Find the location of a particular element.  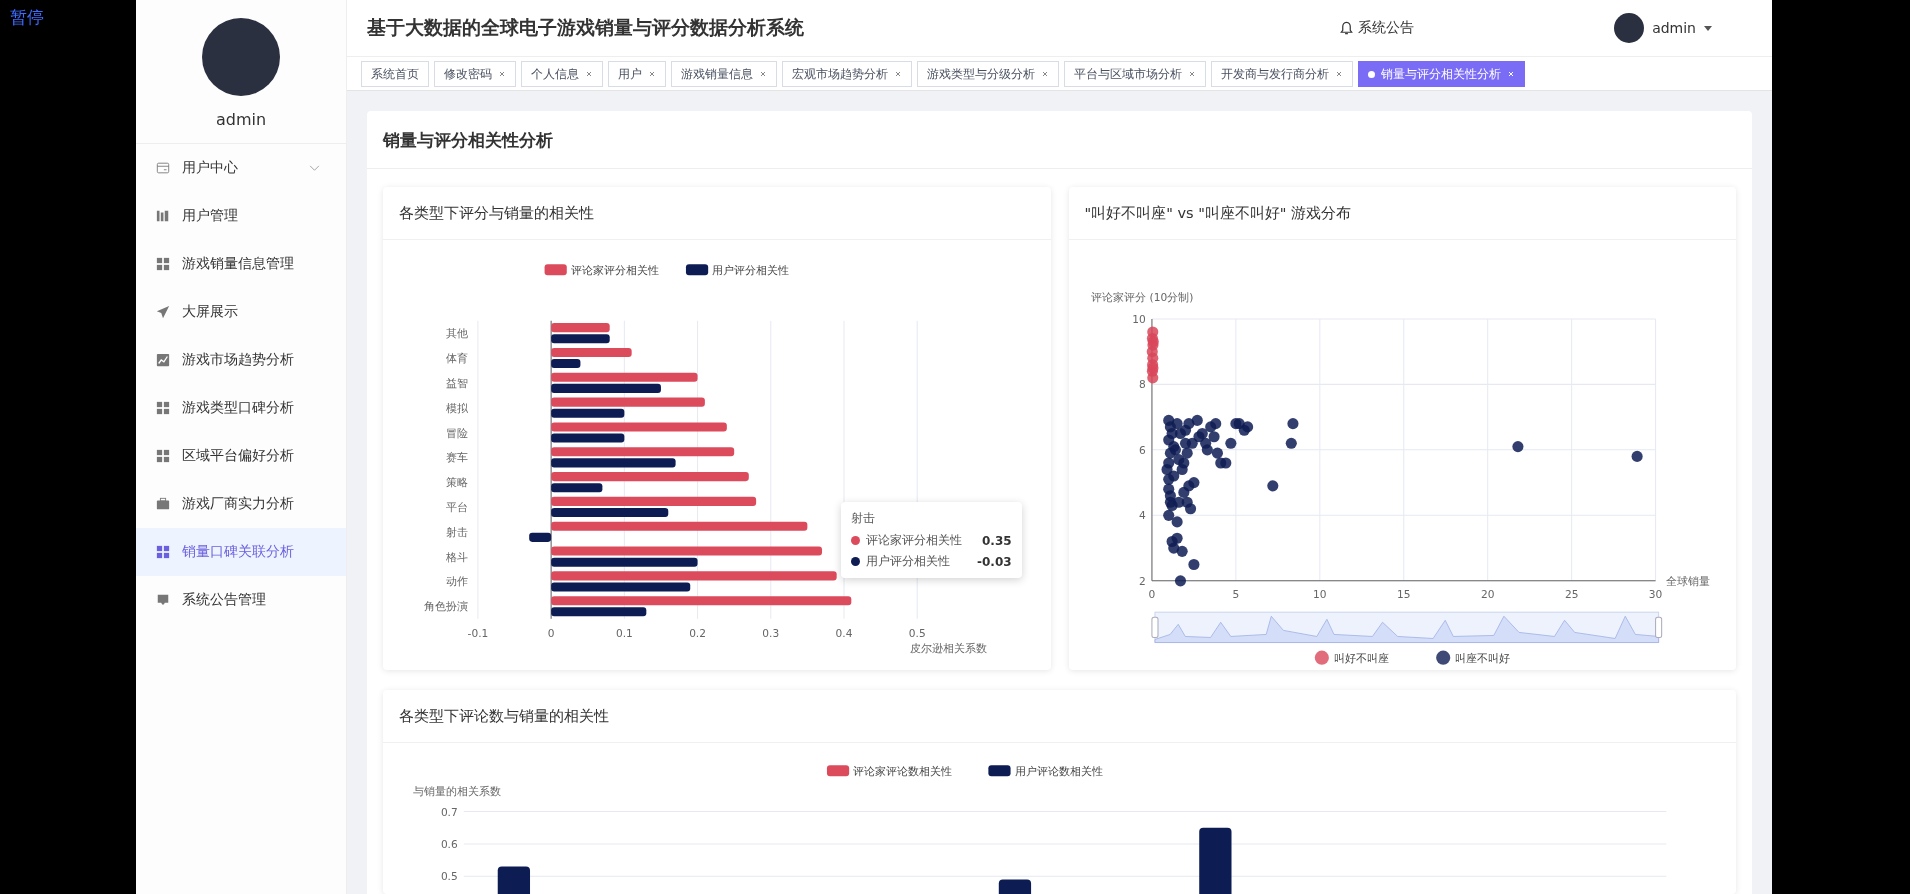

axis-category-label: 赛车 is located at coordinates (456, 457).